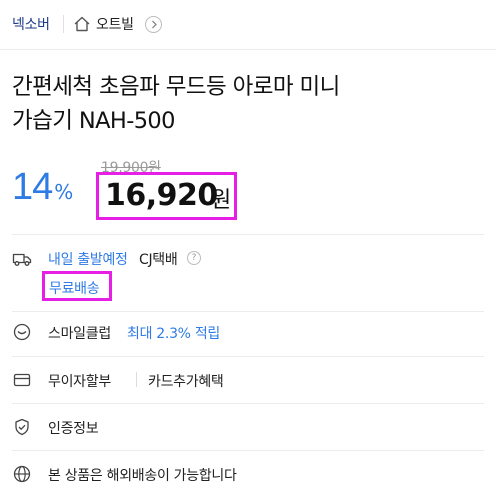 The width and height of the screenshot is (496, 495). I want to click on chevron-right-icon, so click(153, 24).